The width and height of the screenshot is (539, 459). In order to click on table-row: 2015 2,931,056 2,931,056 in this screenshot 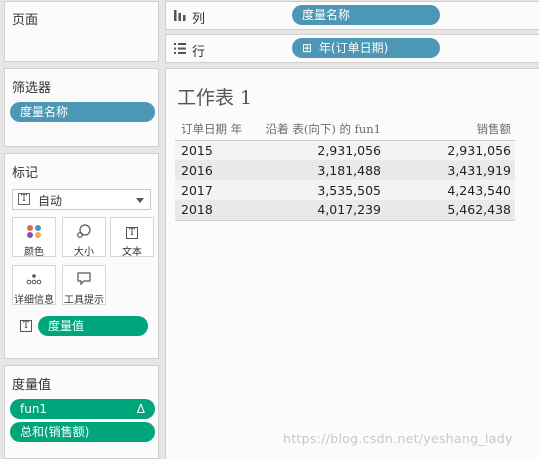, I will do `click(345, 150)`.